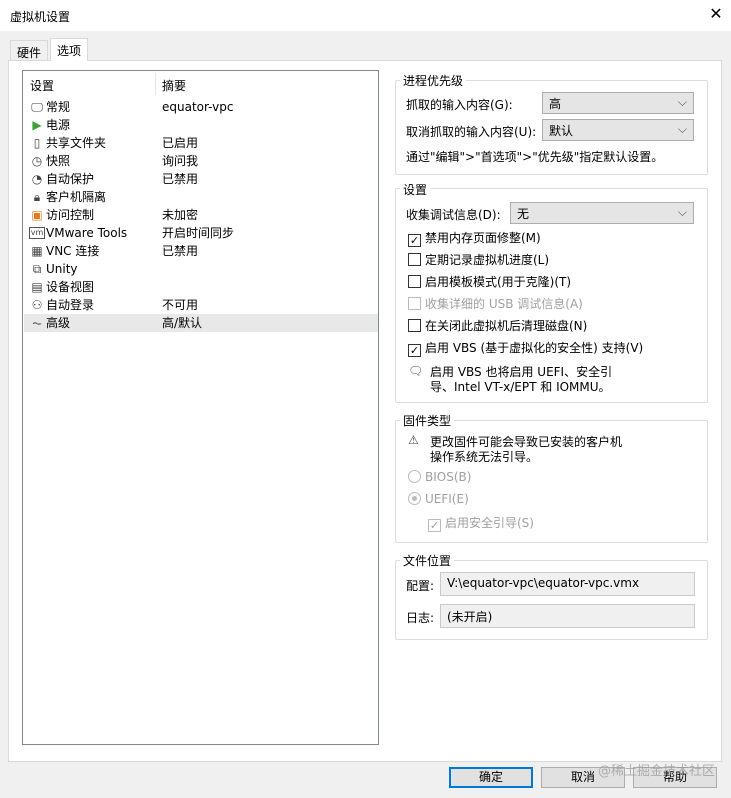  What do you see at coordinates (37, 287) in the screenshot?
I see `device-view-icon: ▤` at bounding box center [37, 287].